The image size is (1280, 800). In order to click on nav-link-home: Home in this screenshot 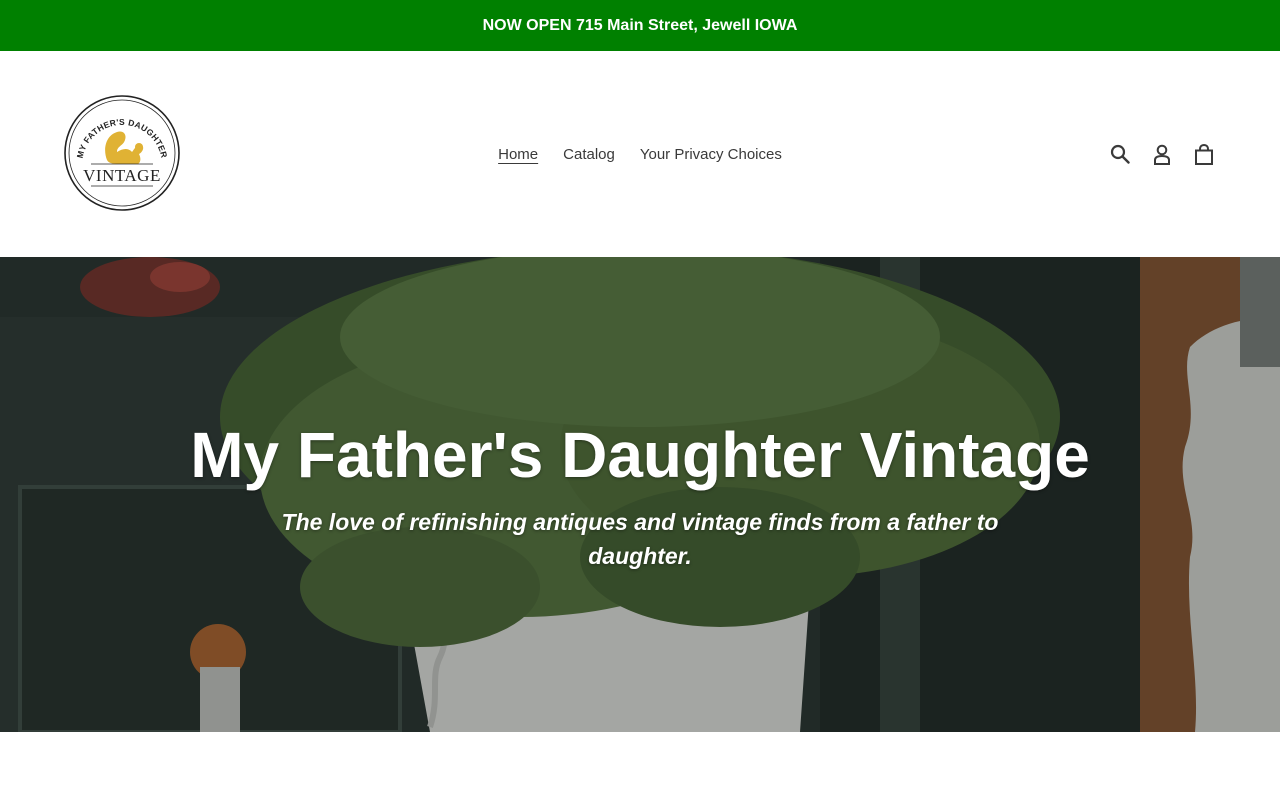, I will do `click(518, 154)`.